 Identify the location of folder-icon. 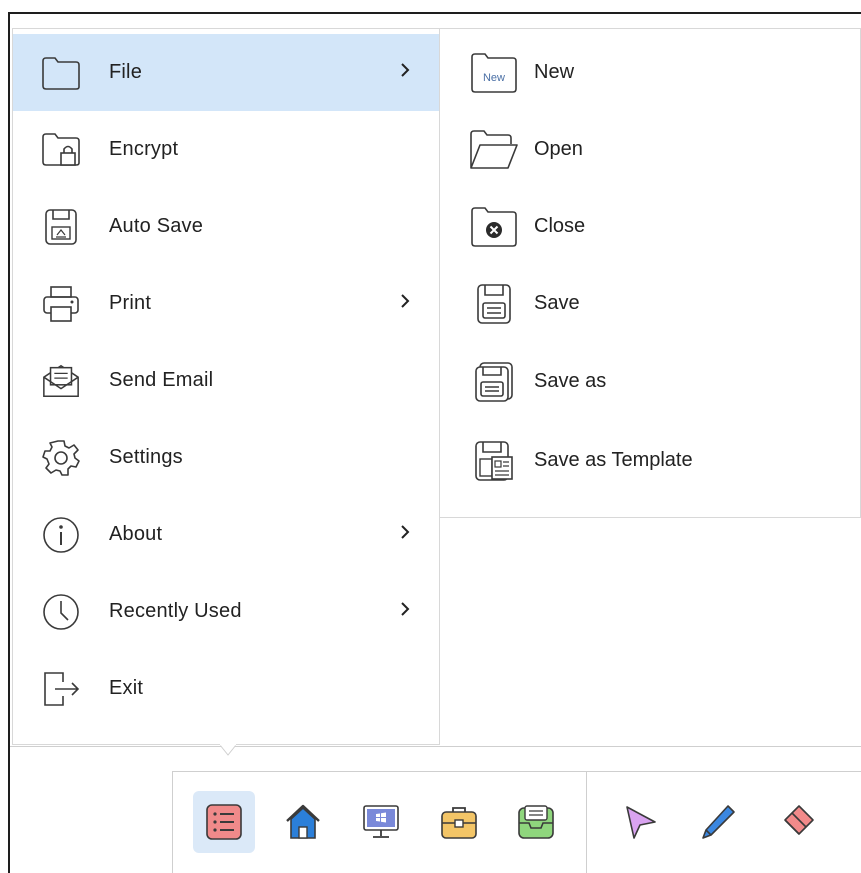
(61, 73).